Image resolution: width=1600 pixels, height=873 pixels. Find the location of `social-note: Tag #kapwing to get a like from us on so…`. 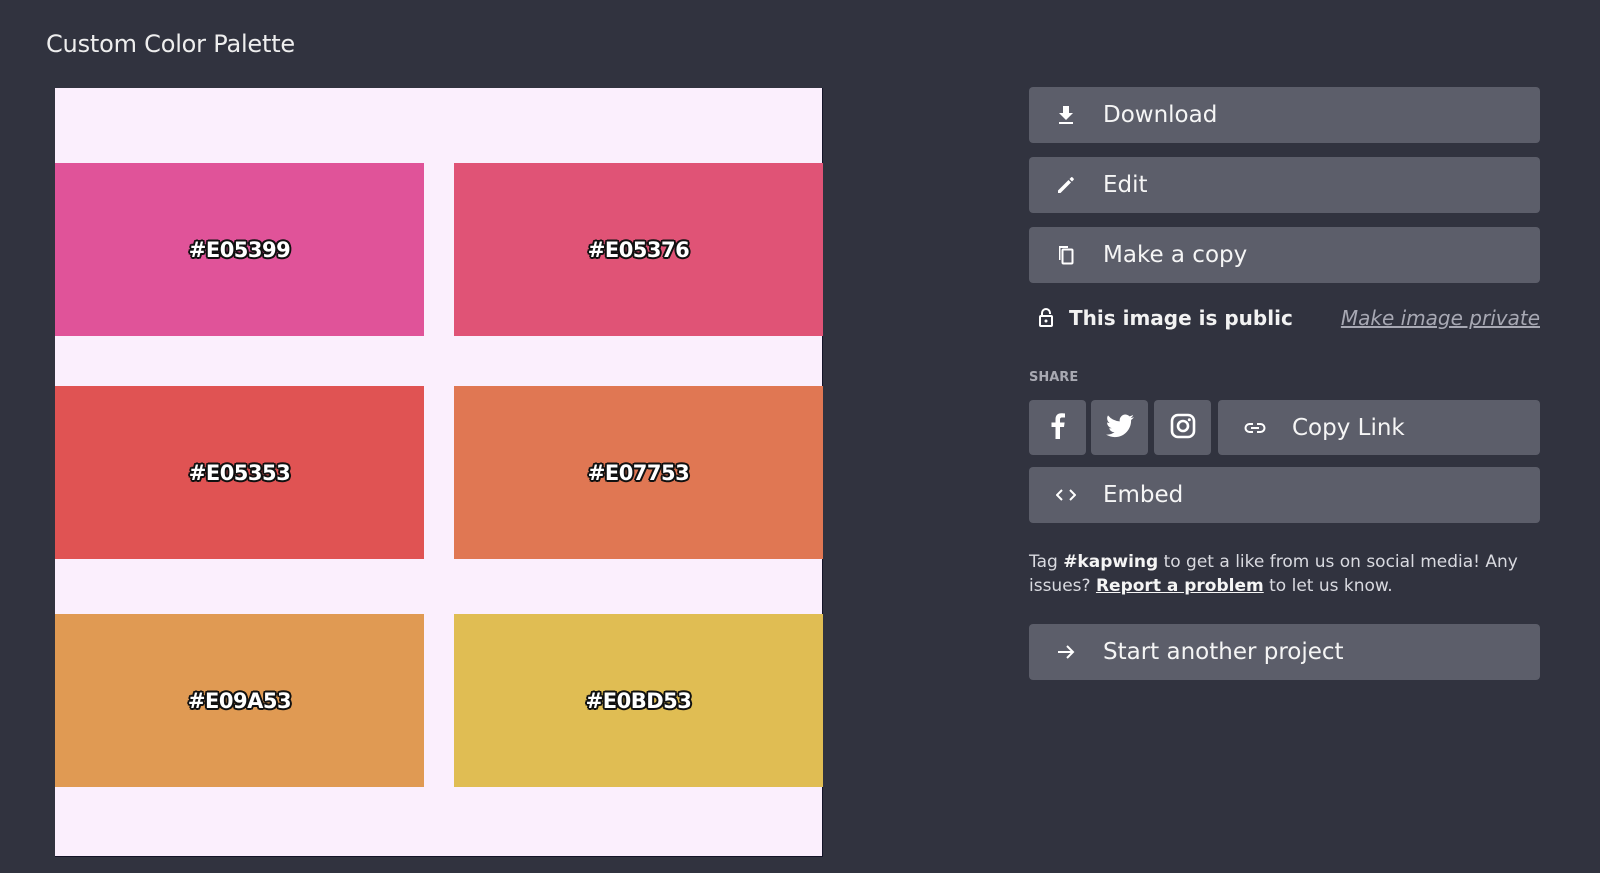

social-note: Tag #kapwing to get a like from us on so… is located at coordinates (1284, 574).